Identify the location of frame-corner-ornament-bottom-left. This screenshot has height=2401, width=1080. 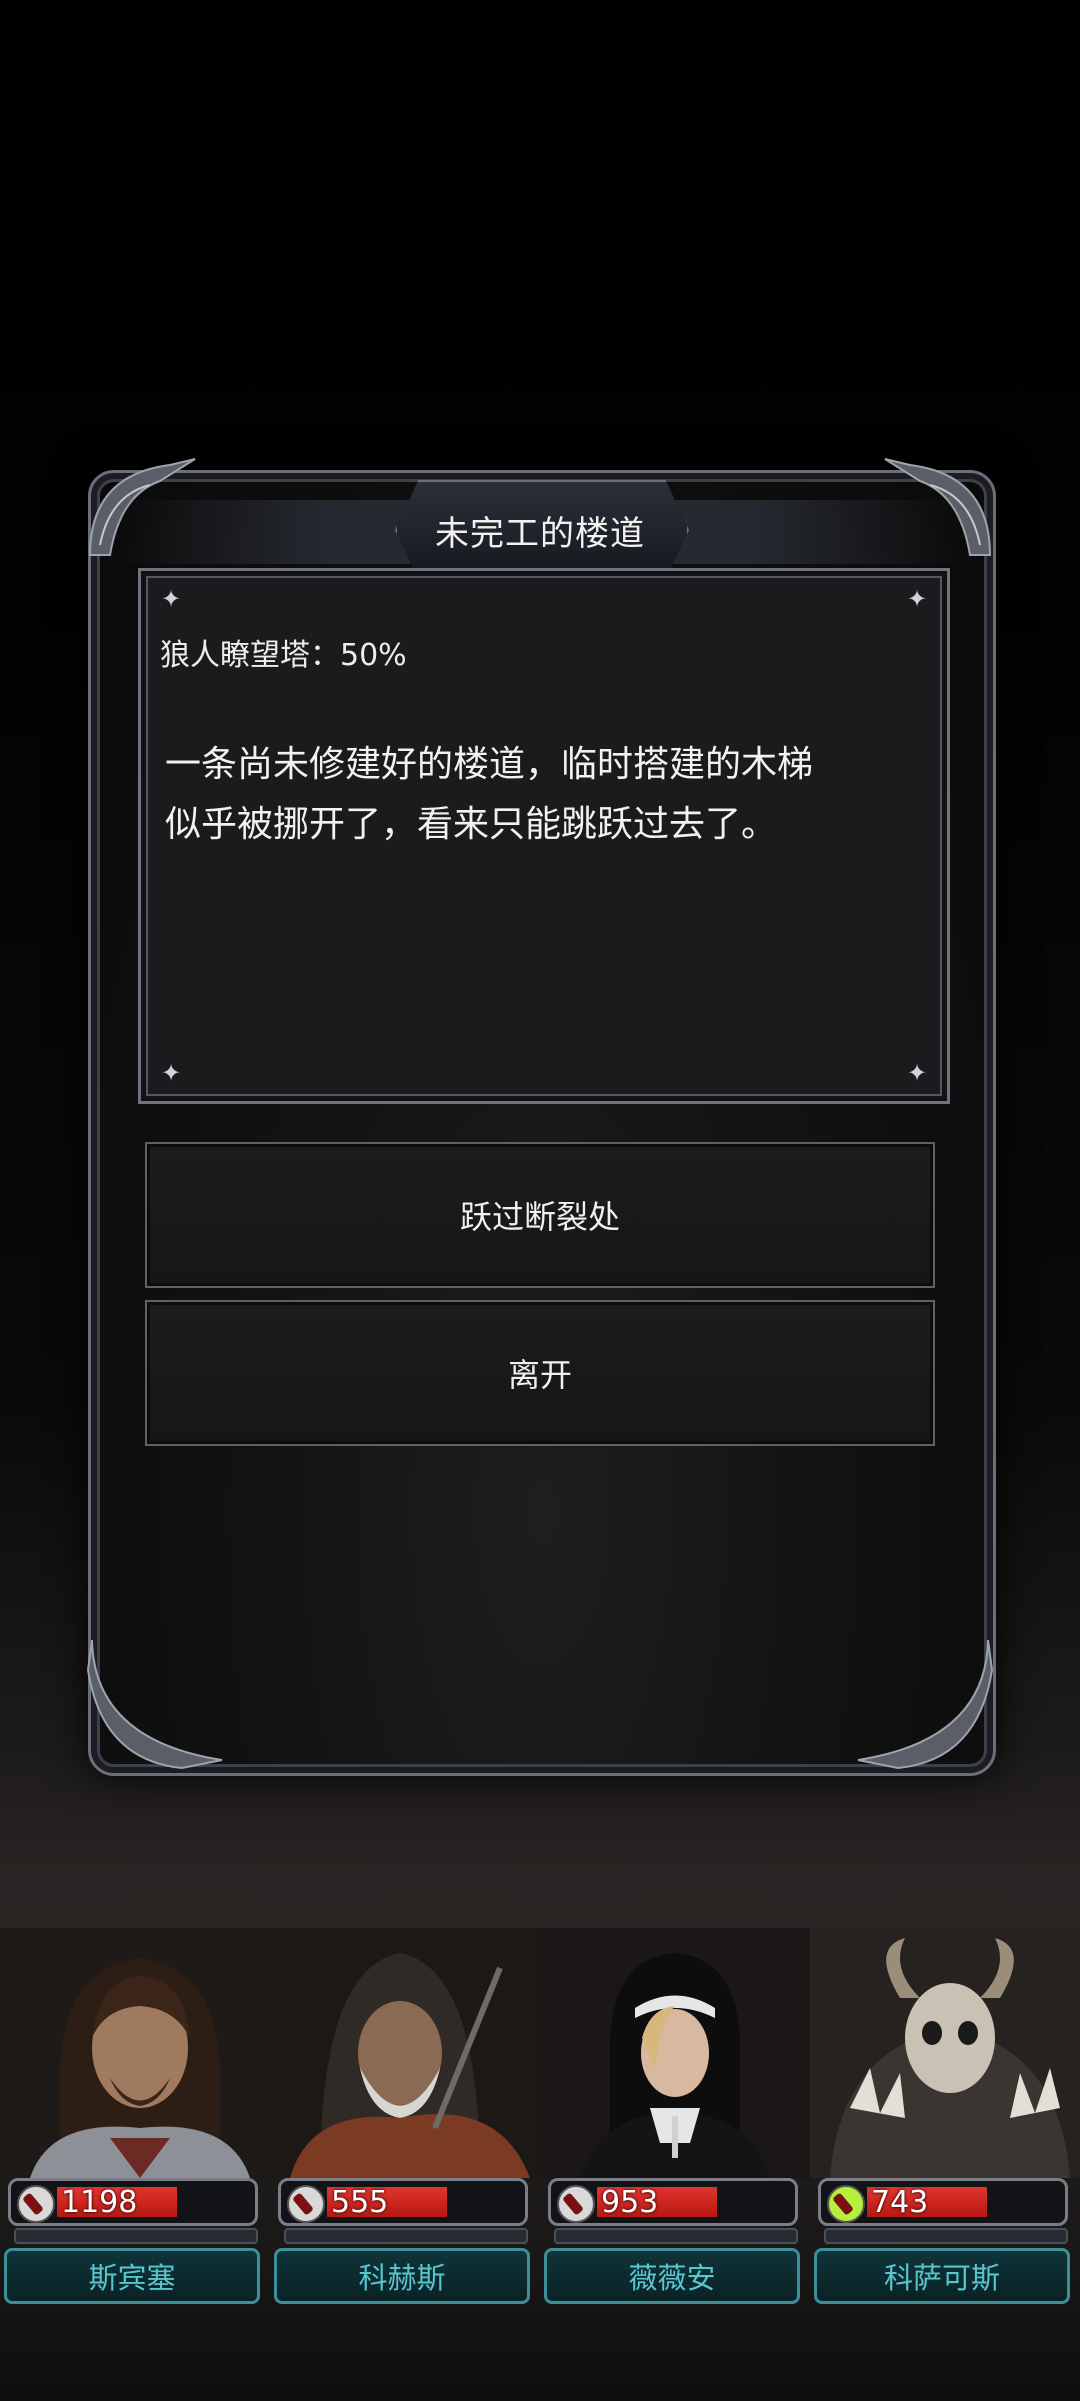
(154, 1704).